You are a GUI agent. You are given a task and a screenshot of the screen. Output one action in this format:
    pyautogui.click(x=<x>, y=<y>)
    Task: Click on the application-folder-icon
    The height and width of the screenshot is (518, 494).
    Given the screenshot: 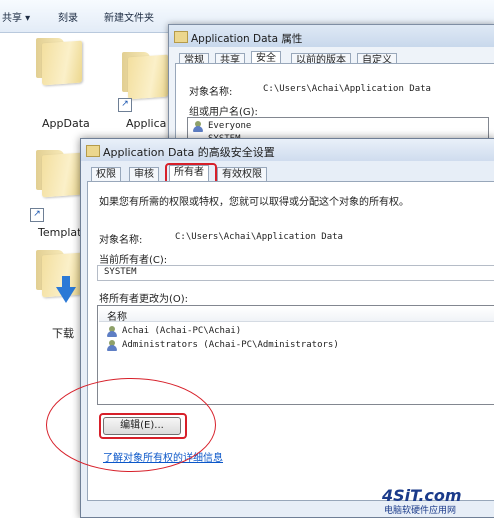 What is the action you would take?
    pyautogui.click(x=145, y=76)
    